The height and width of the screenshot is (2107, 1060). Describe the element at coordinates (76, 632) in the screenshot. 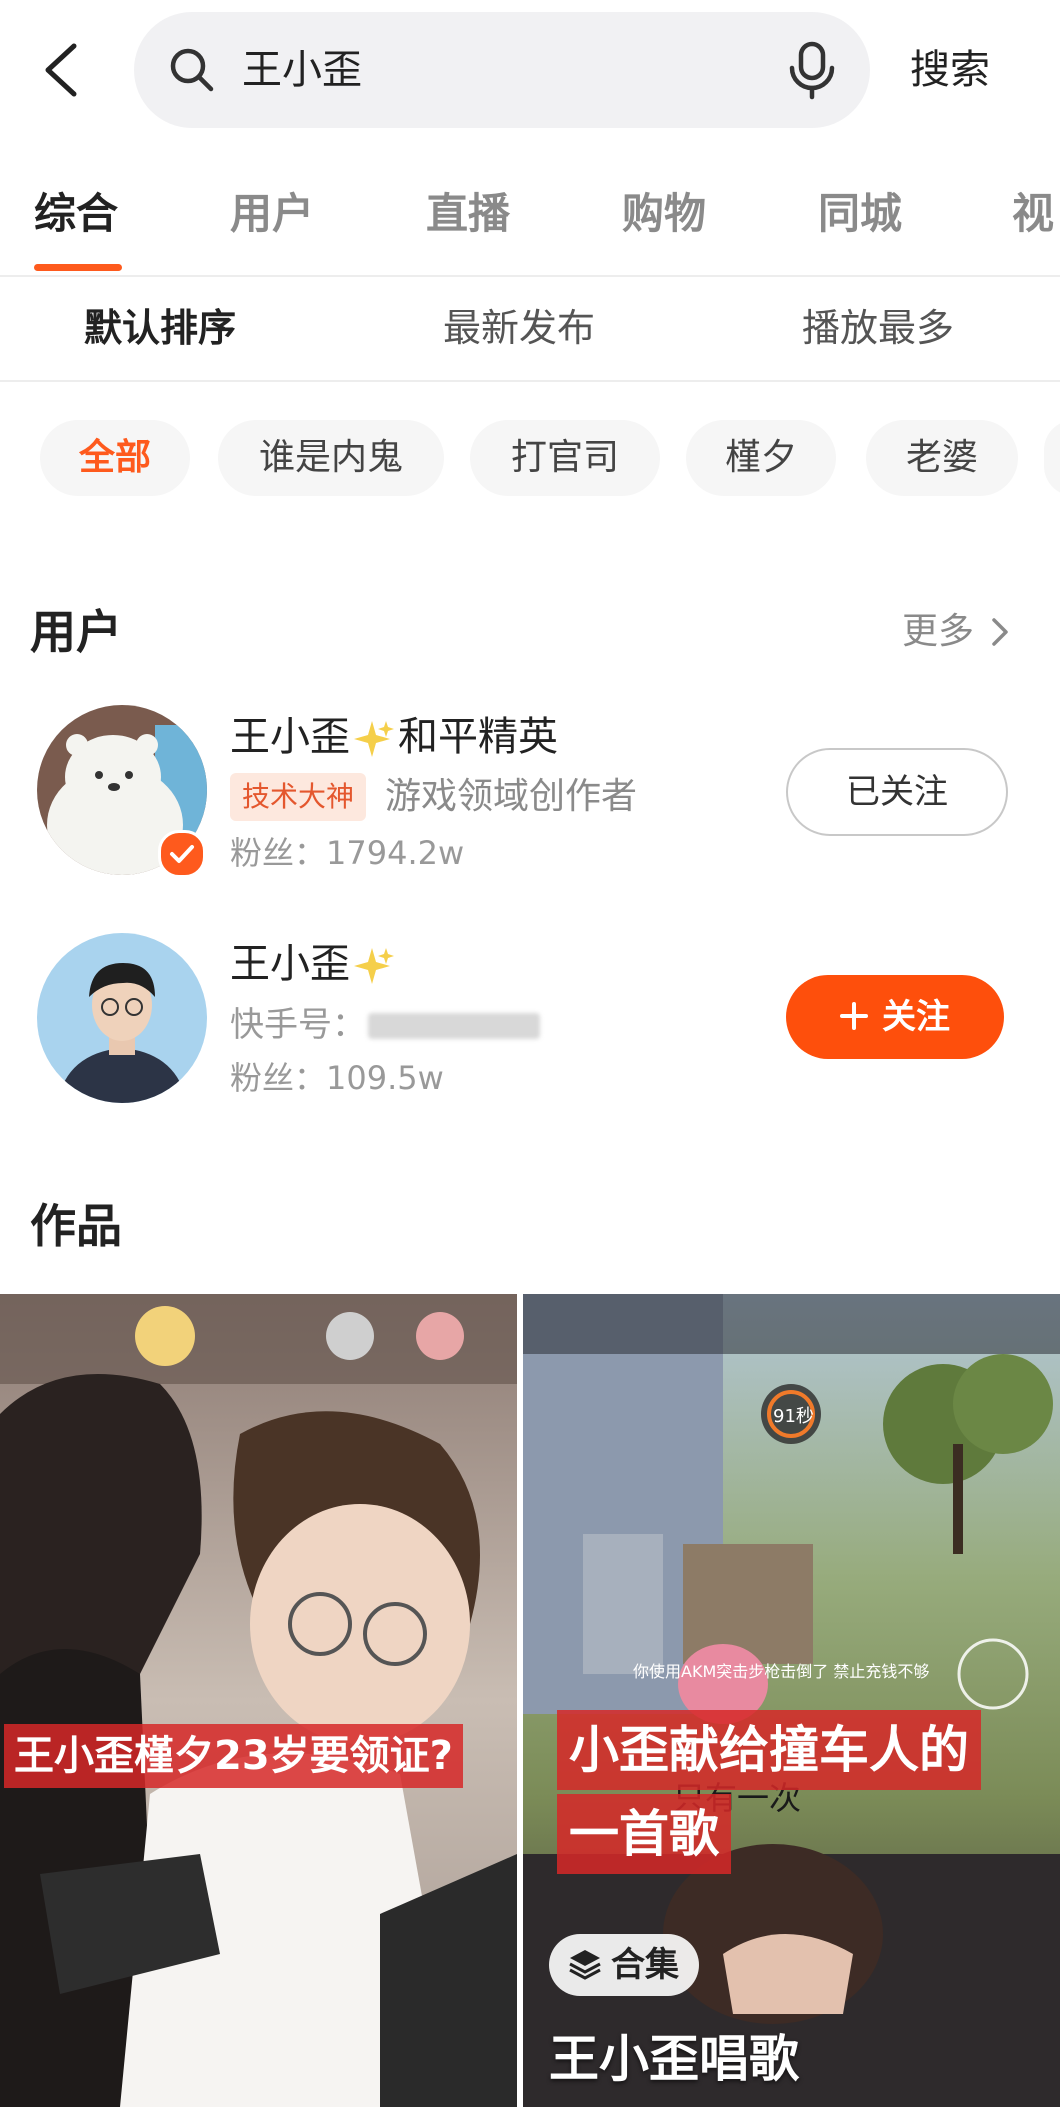

I see `users-section-title: 用户` at that location.